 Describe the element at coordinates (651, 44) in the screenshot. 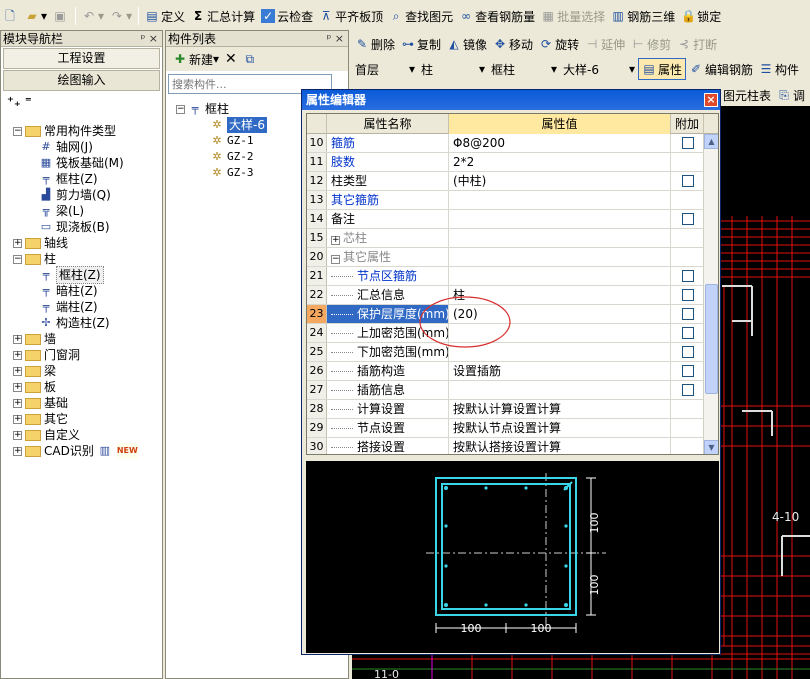

I see `trim-button: ⊢ 修剪` at that location.